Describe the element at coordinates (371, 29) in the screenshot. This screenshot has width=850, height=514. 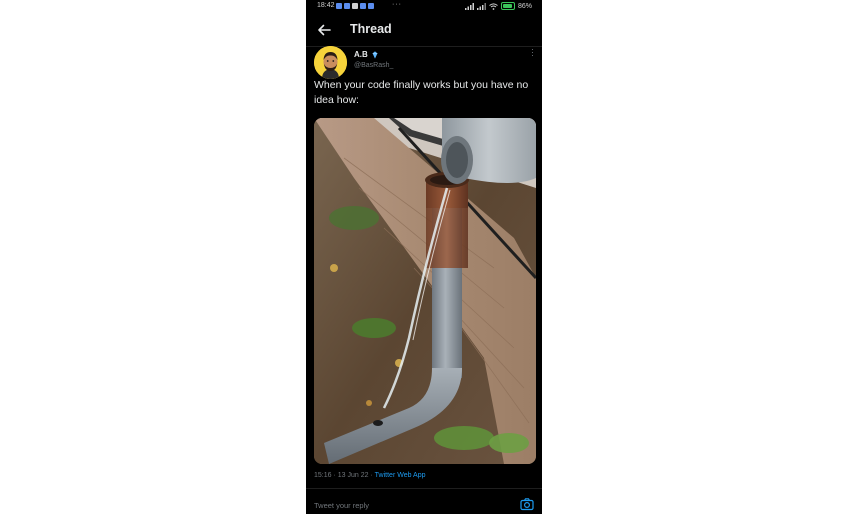
I see `page-title: Thread` at that location.